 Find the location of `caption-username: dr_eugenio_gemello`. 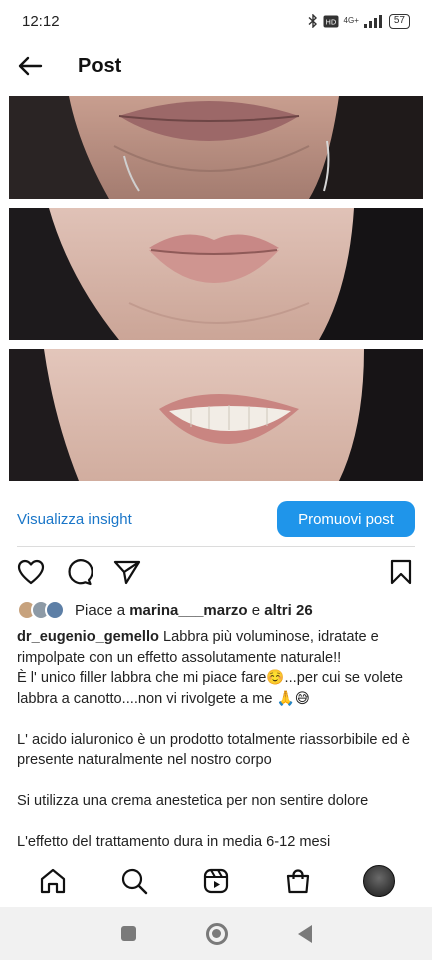

caption-username: dr_eugenio_gemello is located at coordinates (88, 637).